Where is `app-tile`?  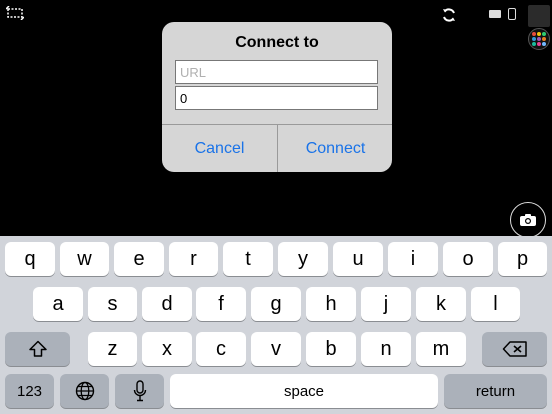 app-tile is located at coordinates (539, 16).